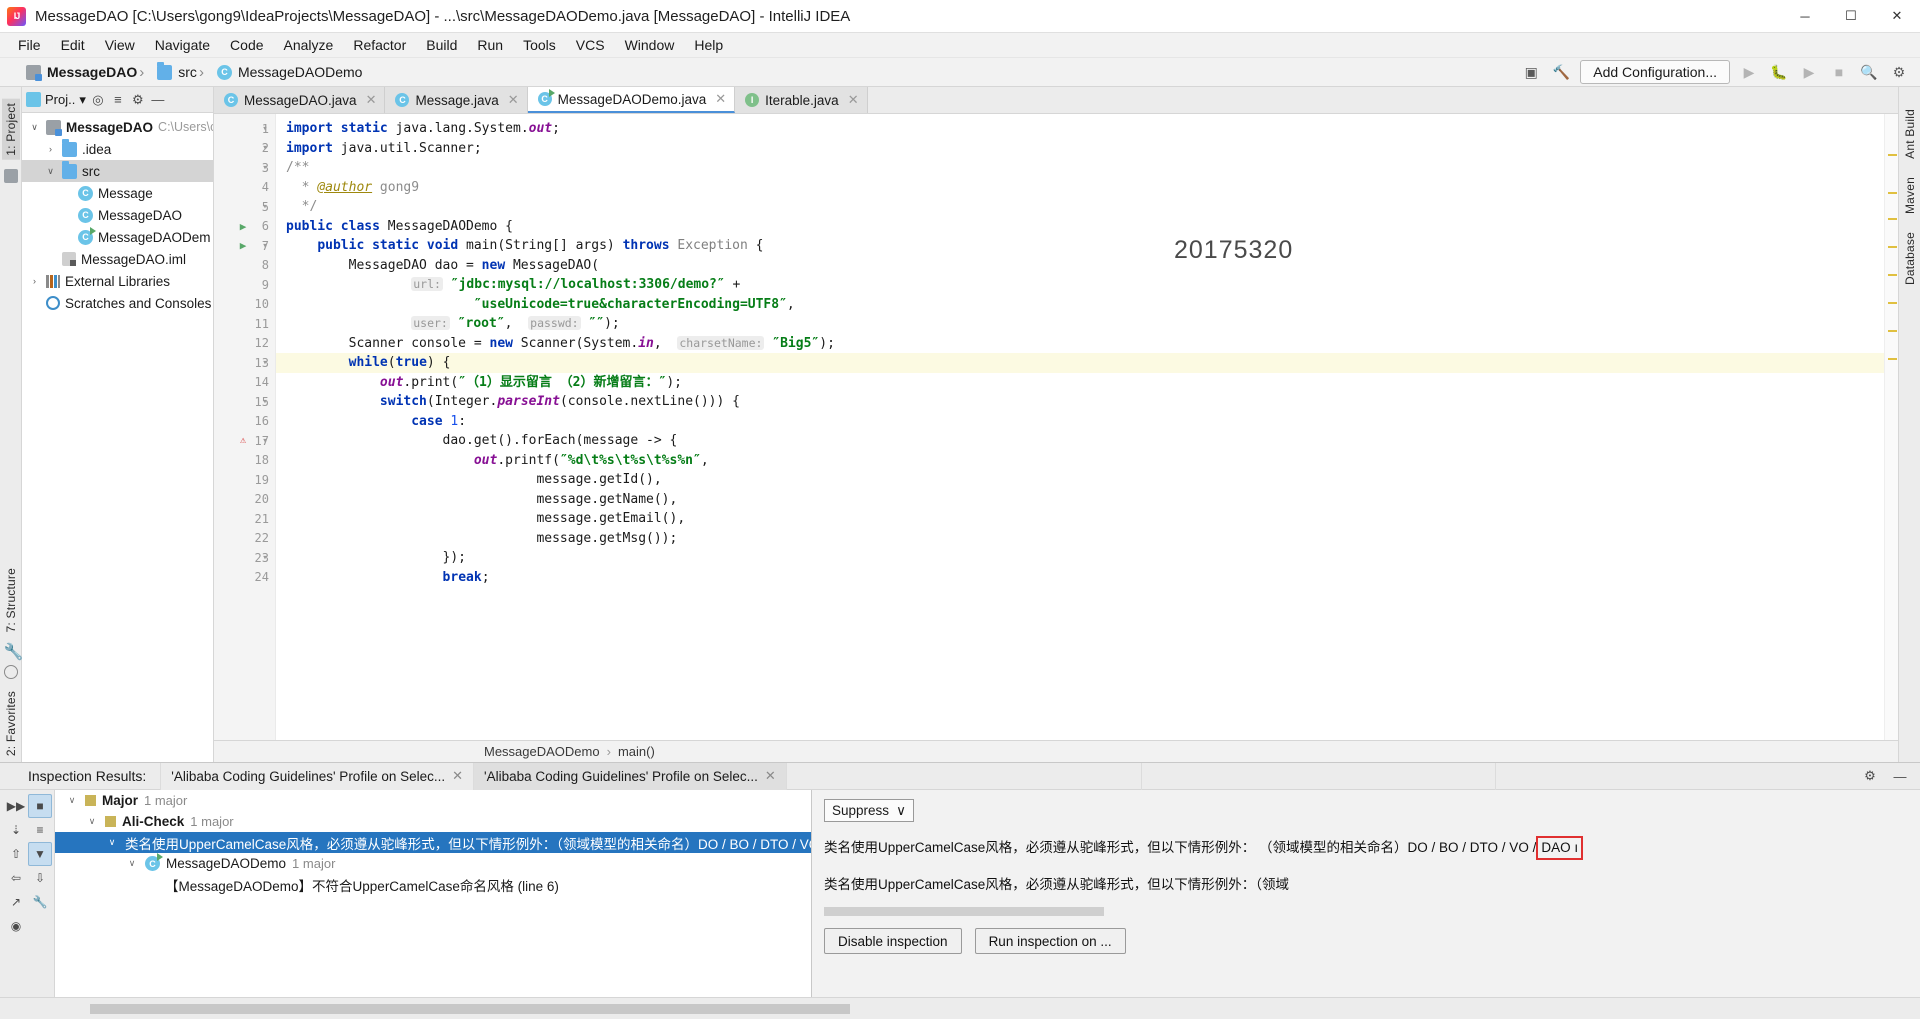 The width and height of the screenshot is (1920, 1019). I want to click on editor-tab-messagedao-java: C MessageDAO.java ✕, so click(300, 100).